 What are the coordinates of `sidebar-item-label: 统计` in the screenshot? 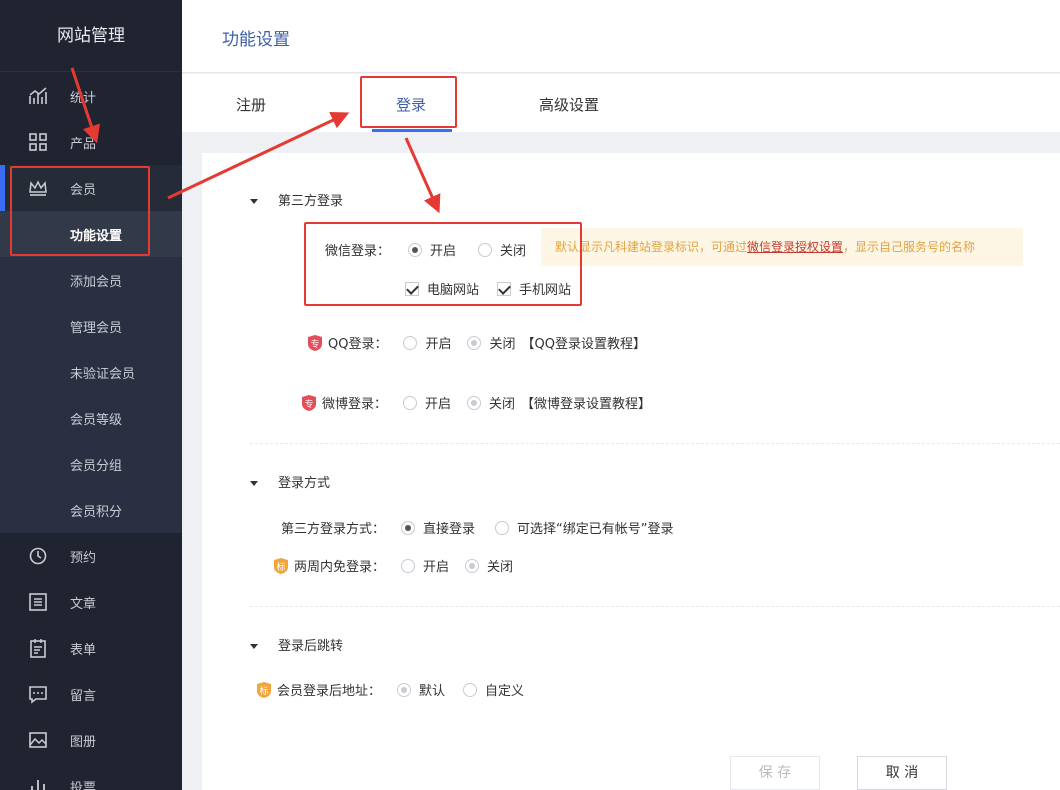 It's located at (83, 98).